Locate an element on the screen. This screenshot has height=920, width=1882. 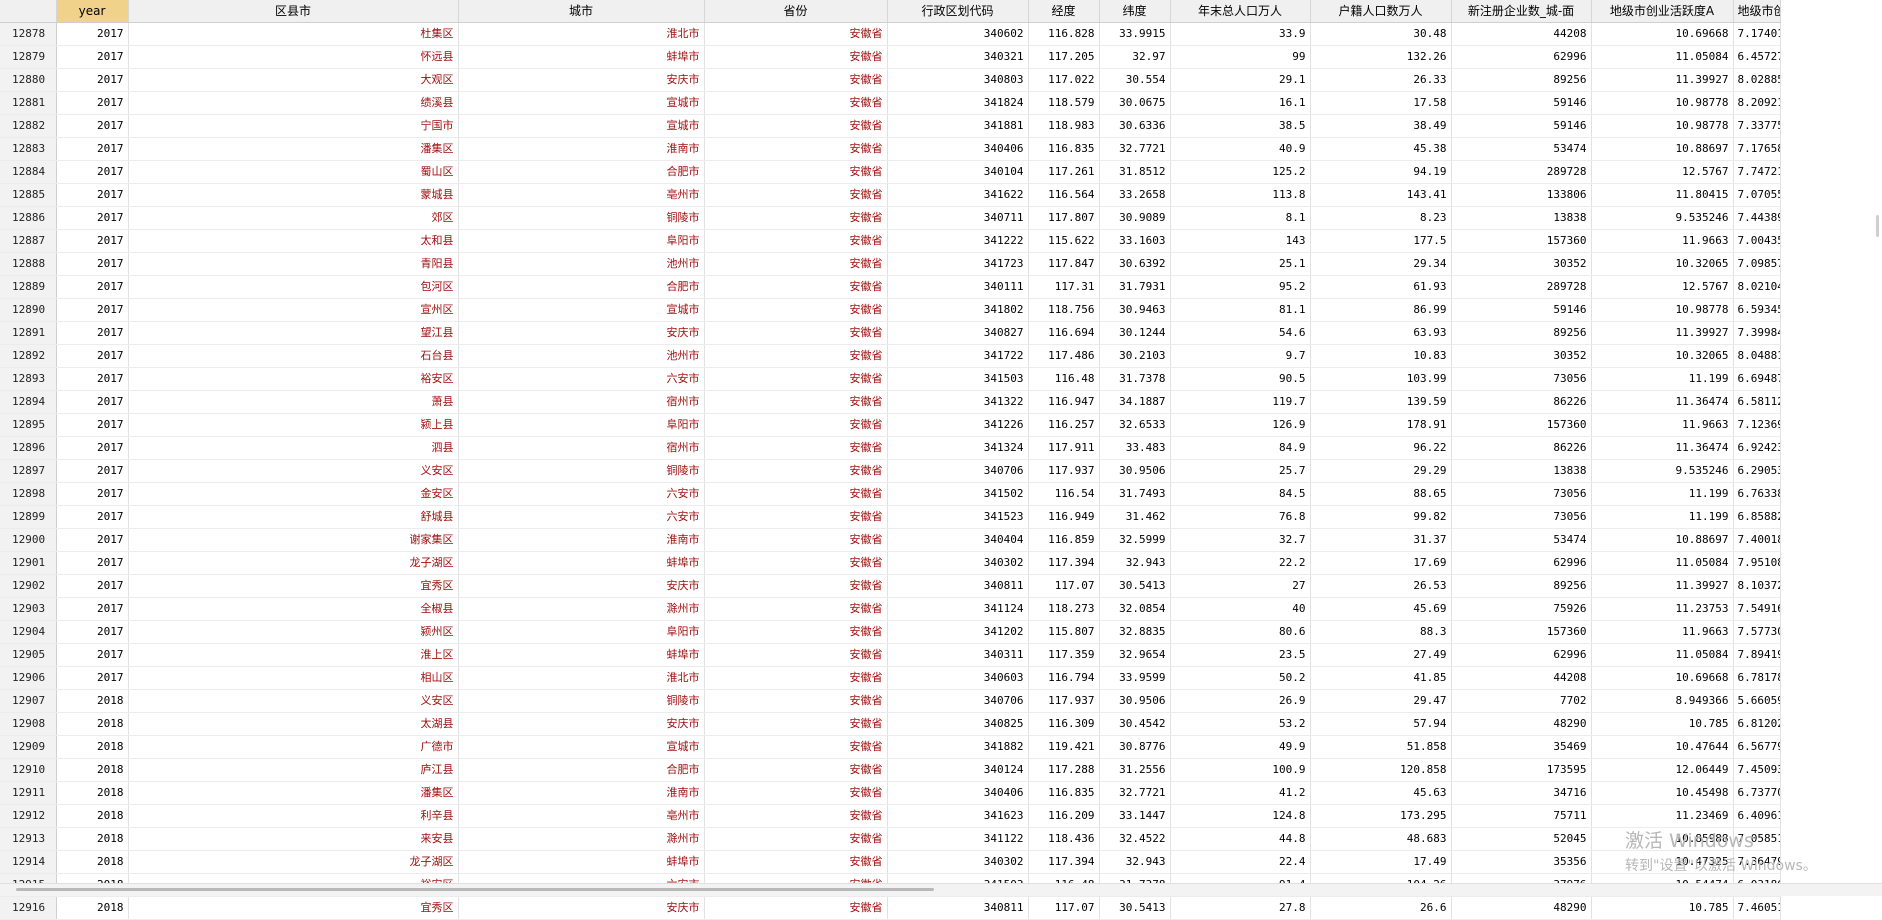
total-population-cell: 41.2 is located at coordinates (1240, 793).